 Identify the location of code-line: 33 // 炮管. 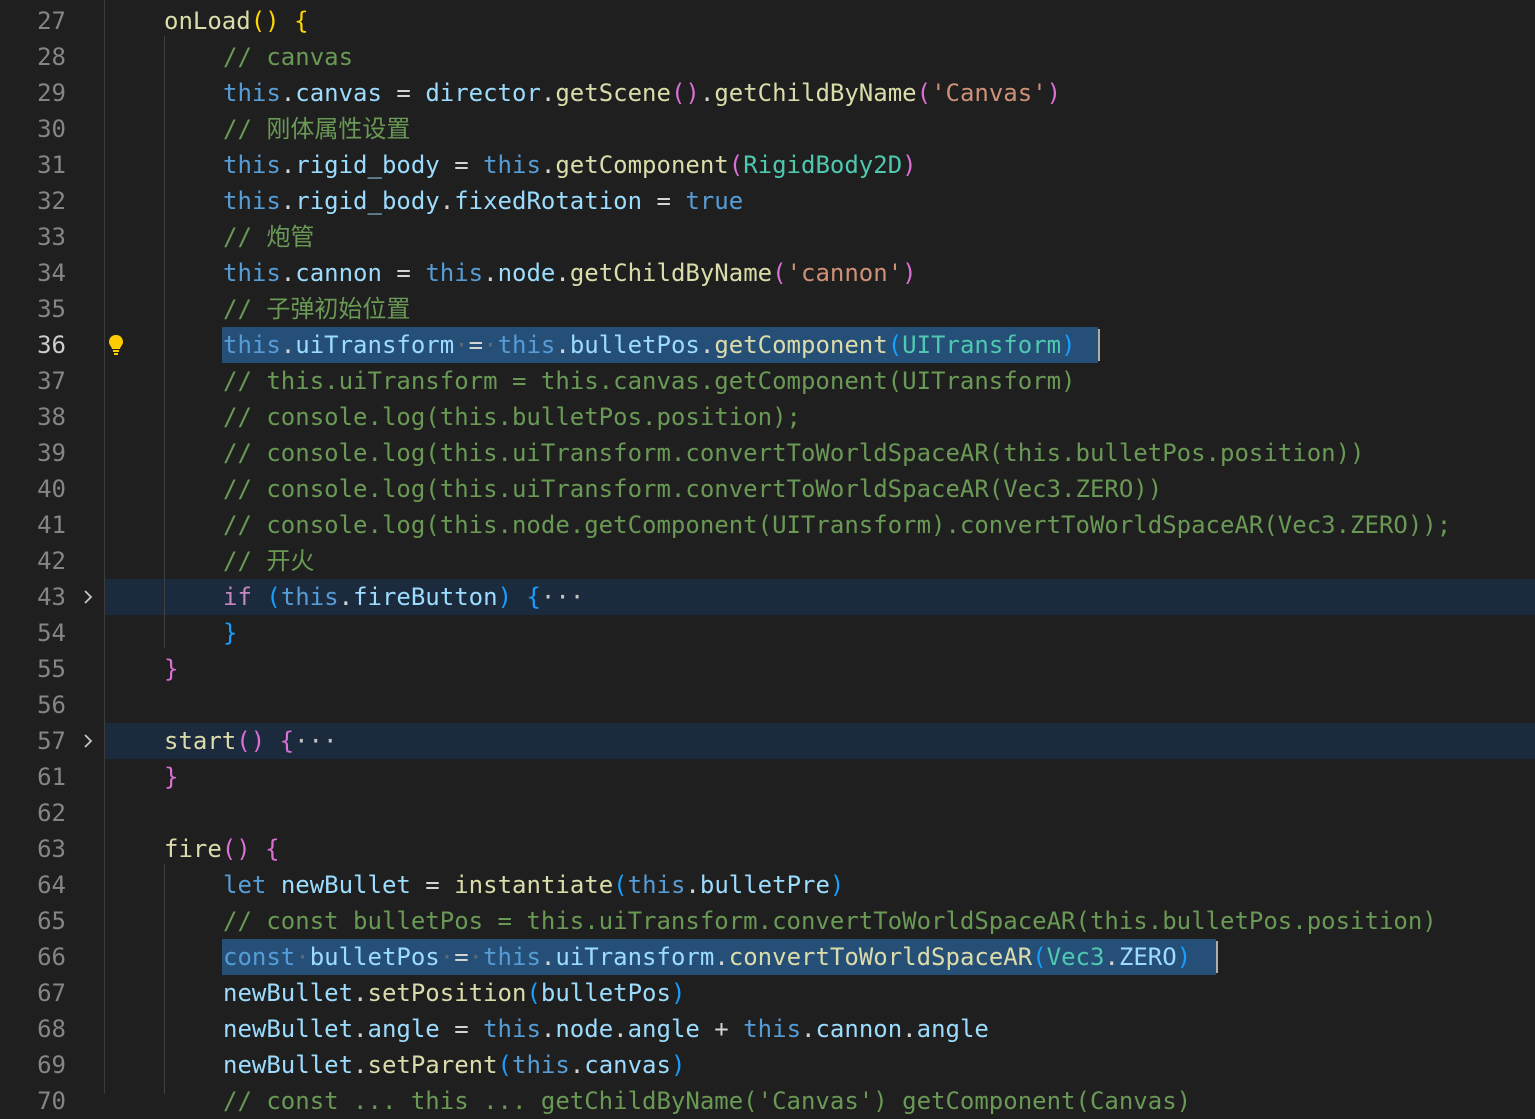
(767, 237).